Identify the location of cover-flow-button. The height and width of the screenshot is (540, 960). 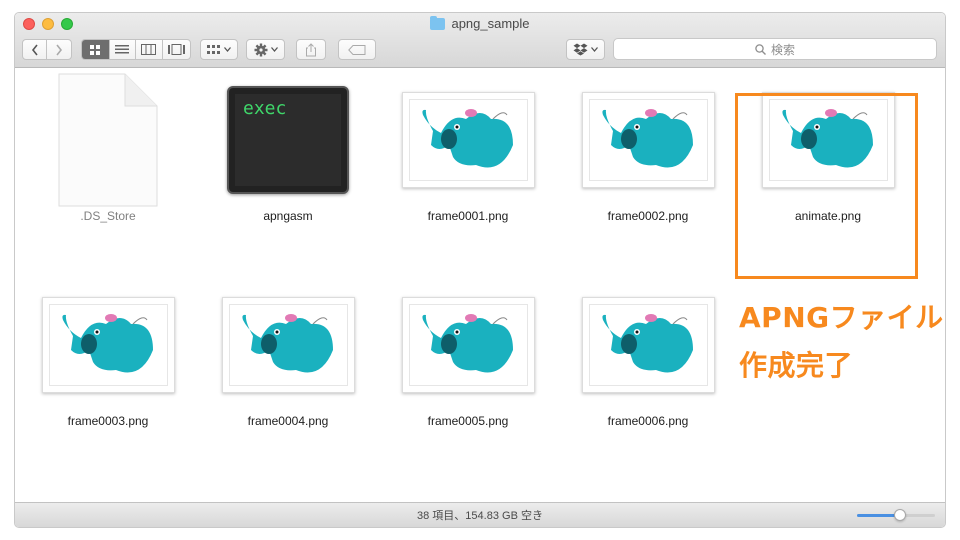
(176, 49).